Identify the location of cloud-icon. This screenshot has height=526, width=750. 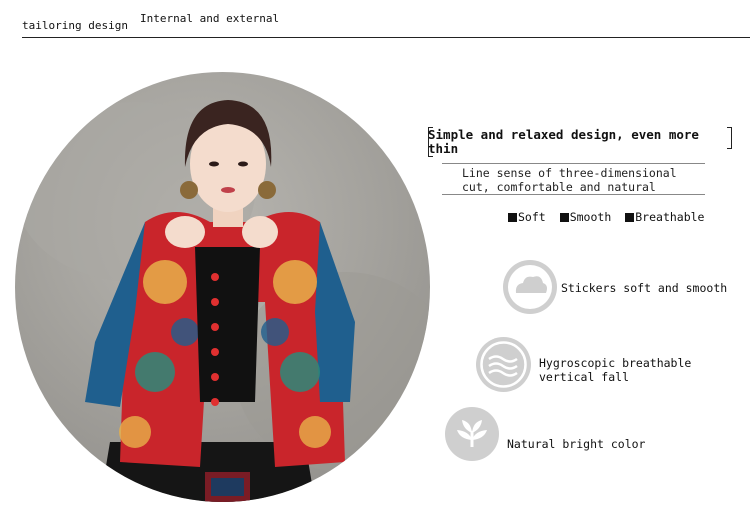
(530, 287).